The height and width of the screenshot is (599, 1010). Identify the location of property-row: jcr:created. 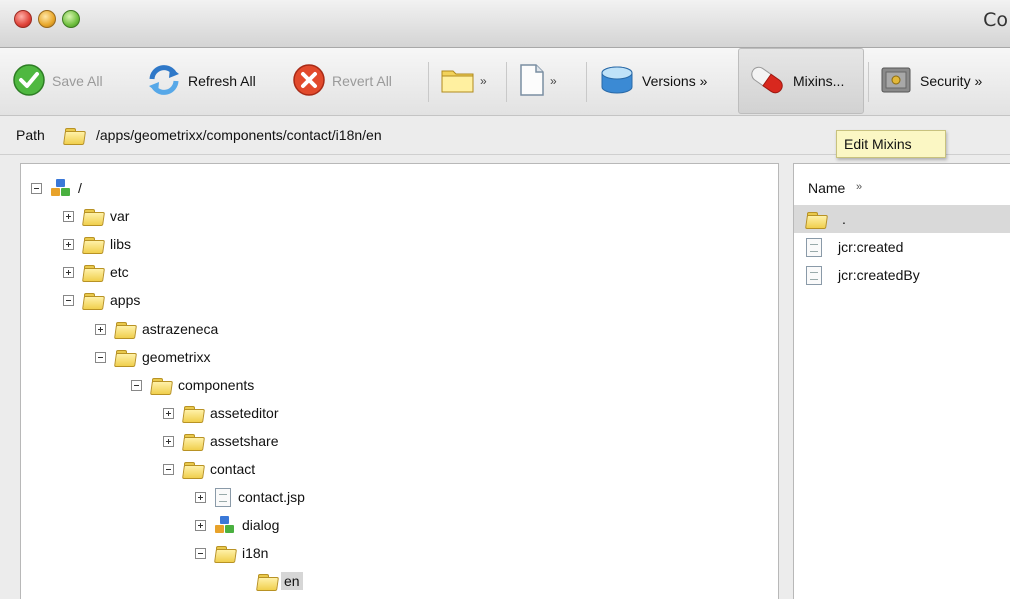
(902, 247).